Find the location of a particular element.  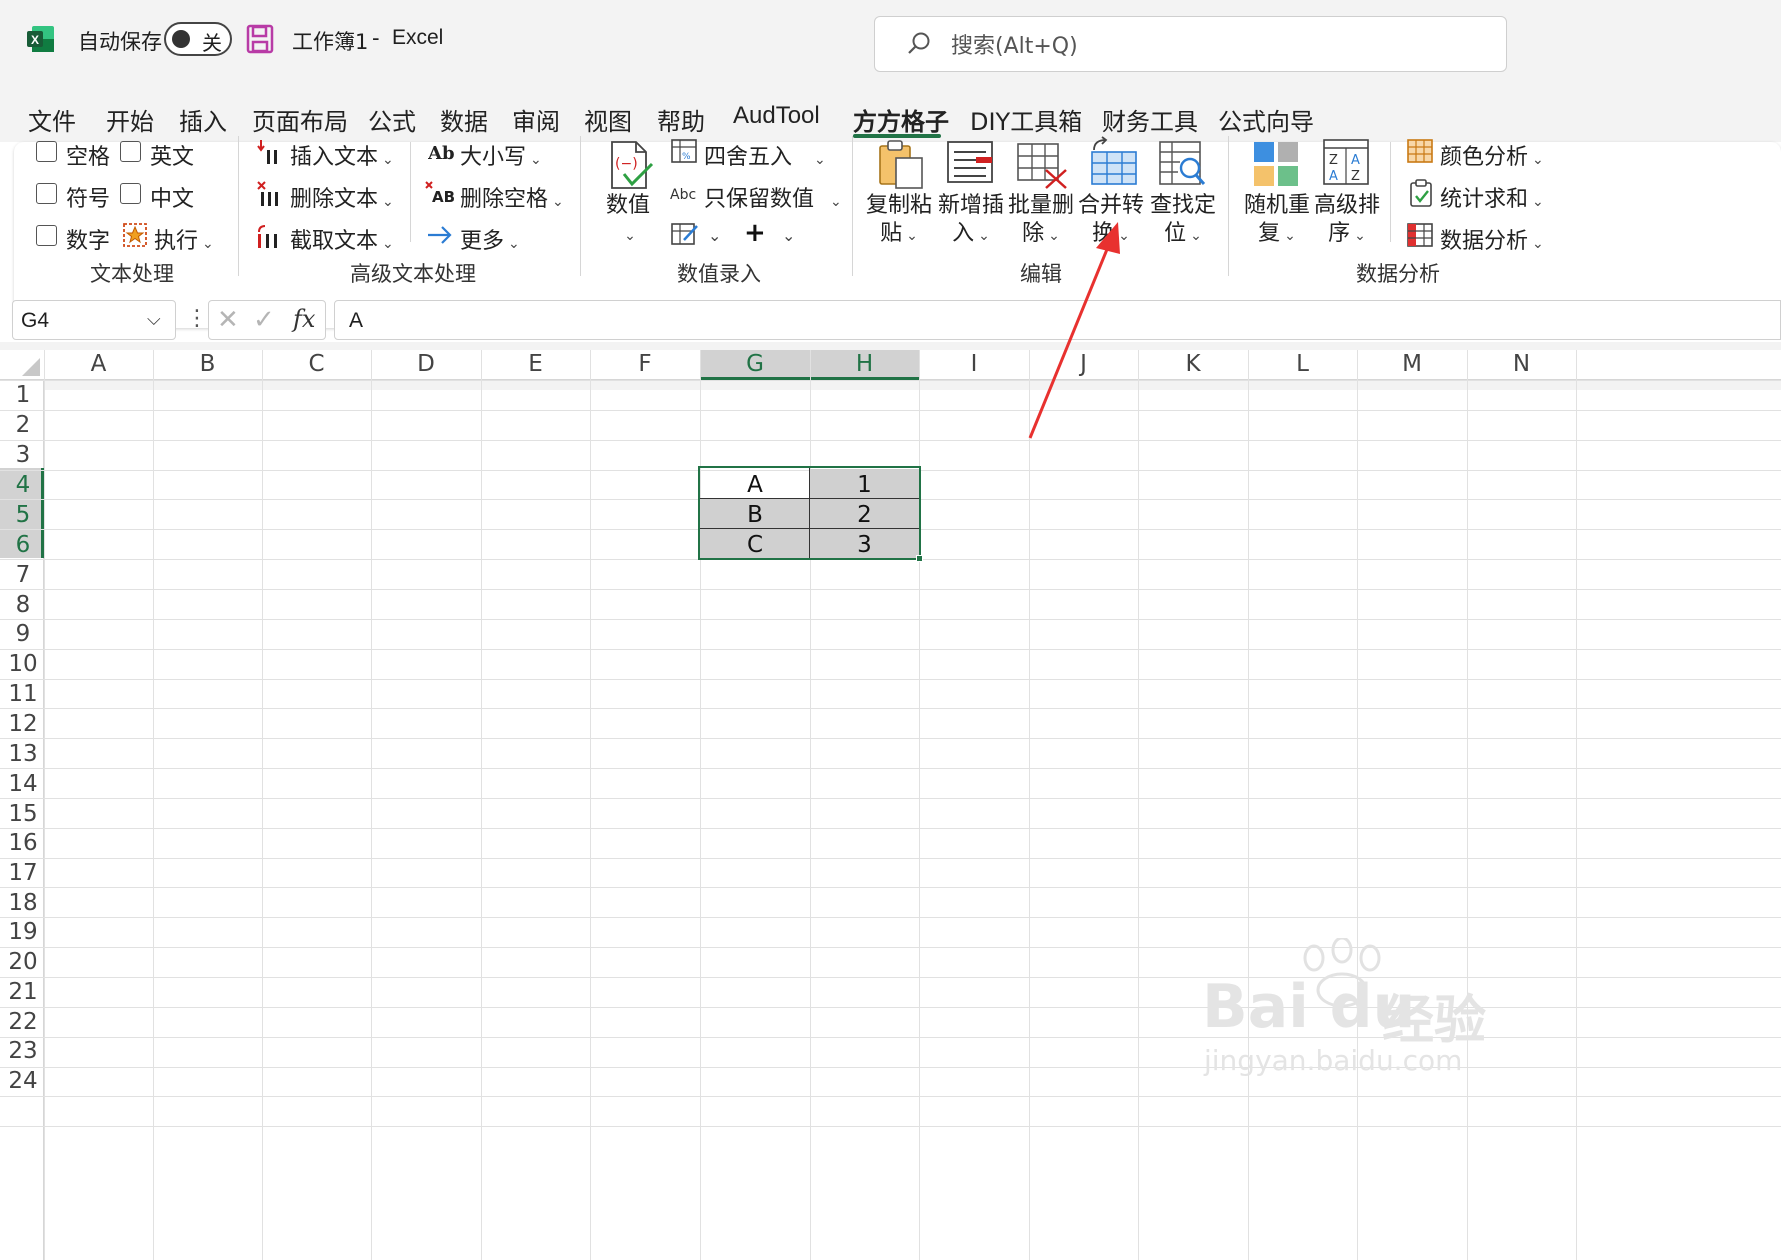

row-header-1: 1 is located at coordinates (23, 395).